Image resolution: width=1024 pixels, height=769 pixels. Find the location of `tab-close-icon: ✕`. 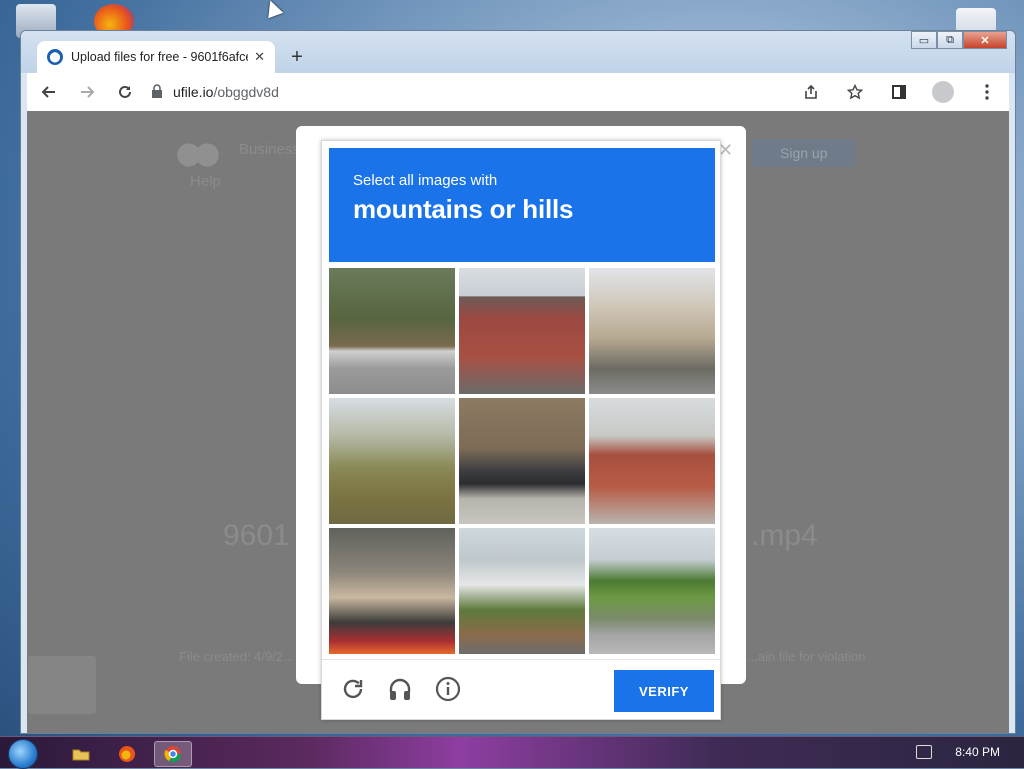

tab-close-icon: ✕ is located at coordinates (259, 57).